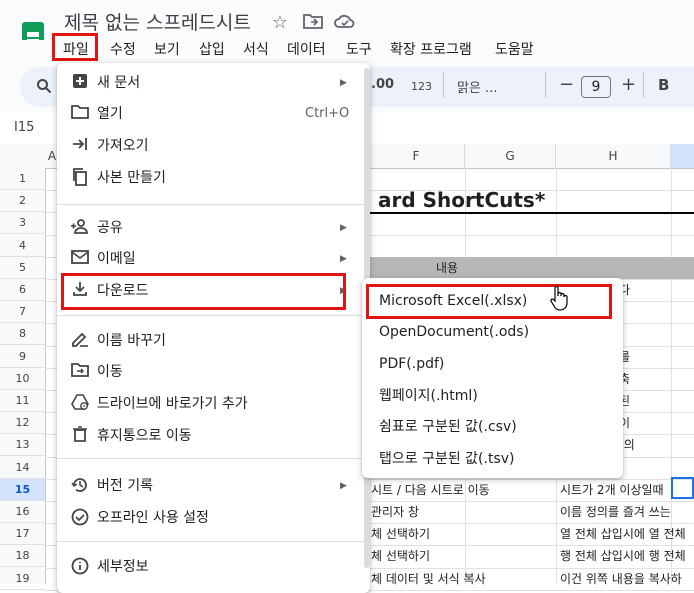  What do you see at coordinates (131, 178) in the screenshot?
I see `file-menu-item-4-label: 사본 만들기` at bounding box center [131, 178].